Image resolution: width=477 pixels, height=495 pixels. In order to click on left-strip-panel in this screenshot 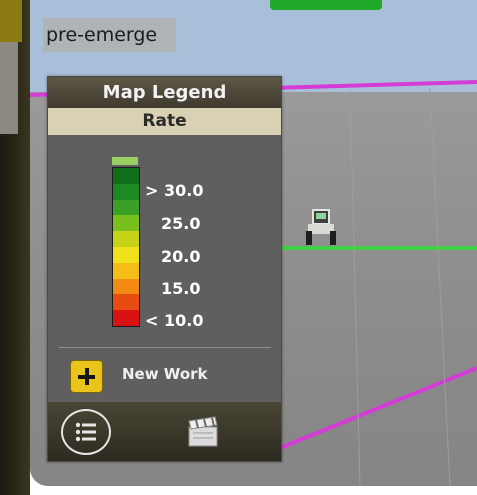, I will do `click(9, 88)`.